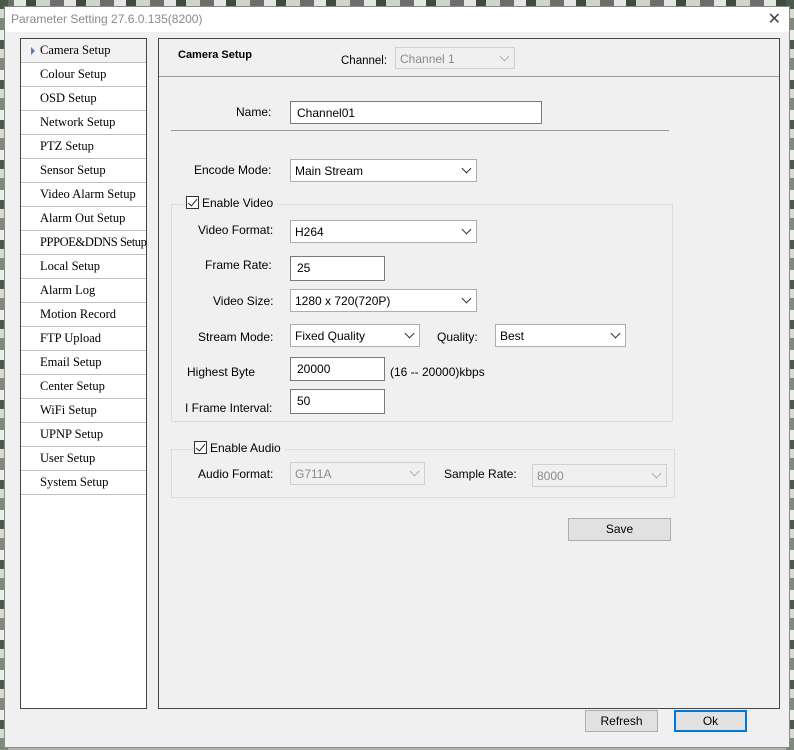 This screenshot has height=750, width=794. What do you see at coordinates (221, 372) in the screenshot?
I see `highest-byte-label: Highest Byte` at bounding box center [221, 372].